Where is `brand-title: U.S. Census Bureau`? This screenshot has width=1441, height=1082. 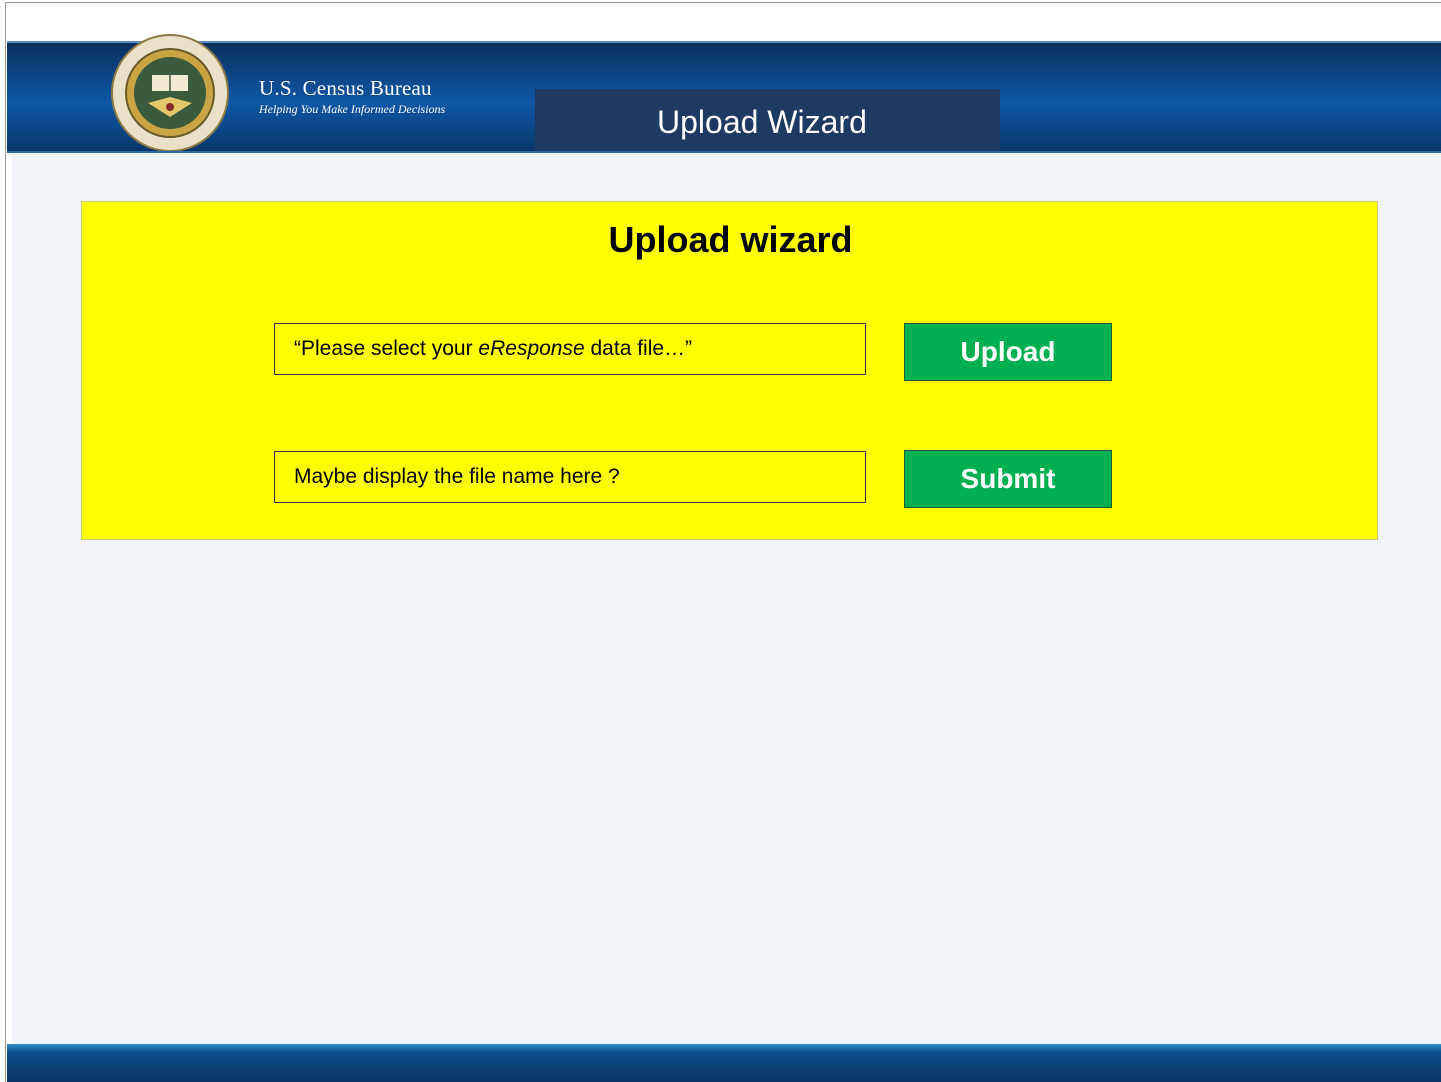 brand-title: U.S. Census Bureau is located at coordinates (345, 88).